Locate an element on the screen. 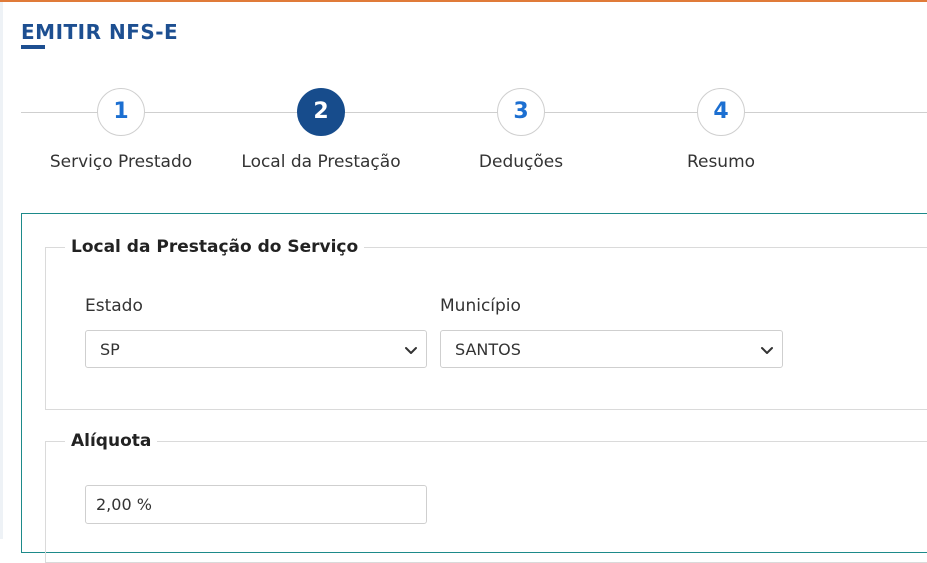 This screenshot has width=927, height=563. step-label: Serviço Prestado is located at coordinates (121, 162).